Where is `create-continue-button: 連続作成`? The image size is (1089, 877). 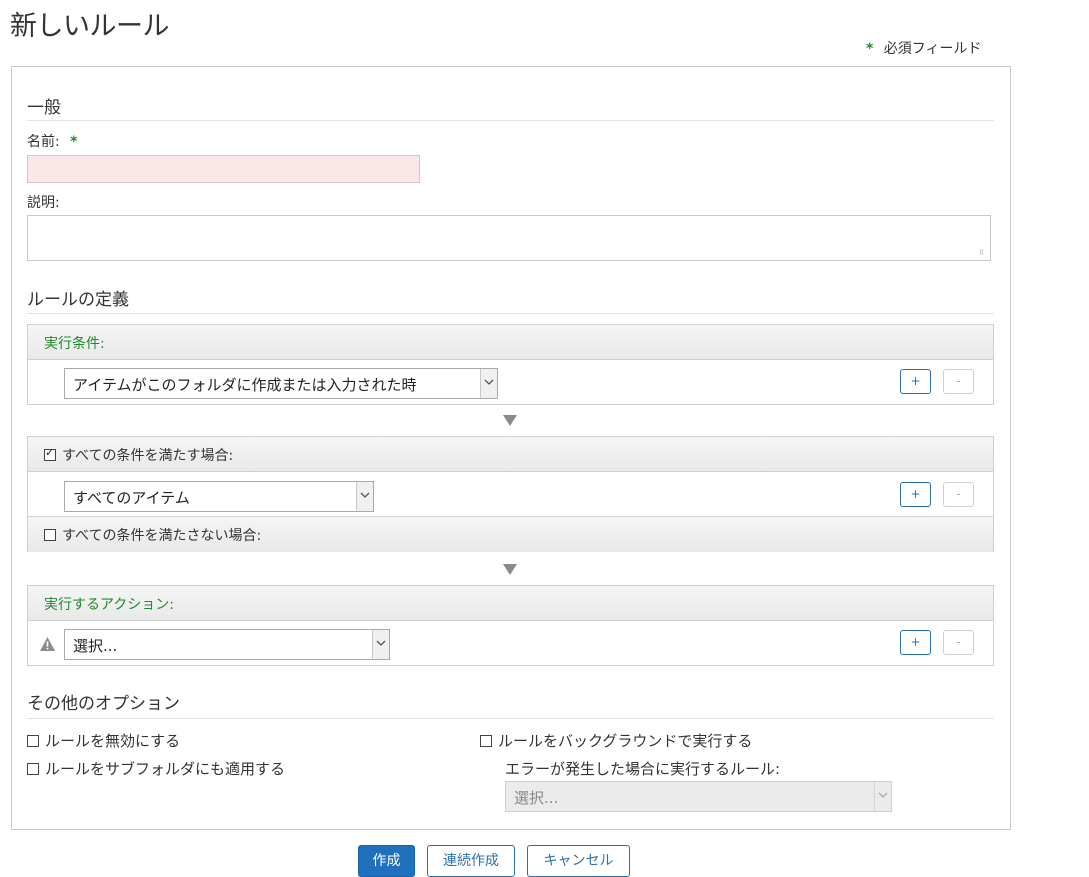 create-continue-button: 連続作成 is located at coordinates (471, 861).